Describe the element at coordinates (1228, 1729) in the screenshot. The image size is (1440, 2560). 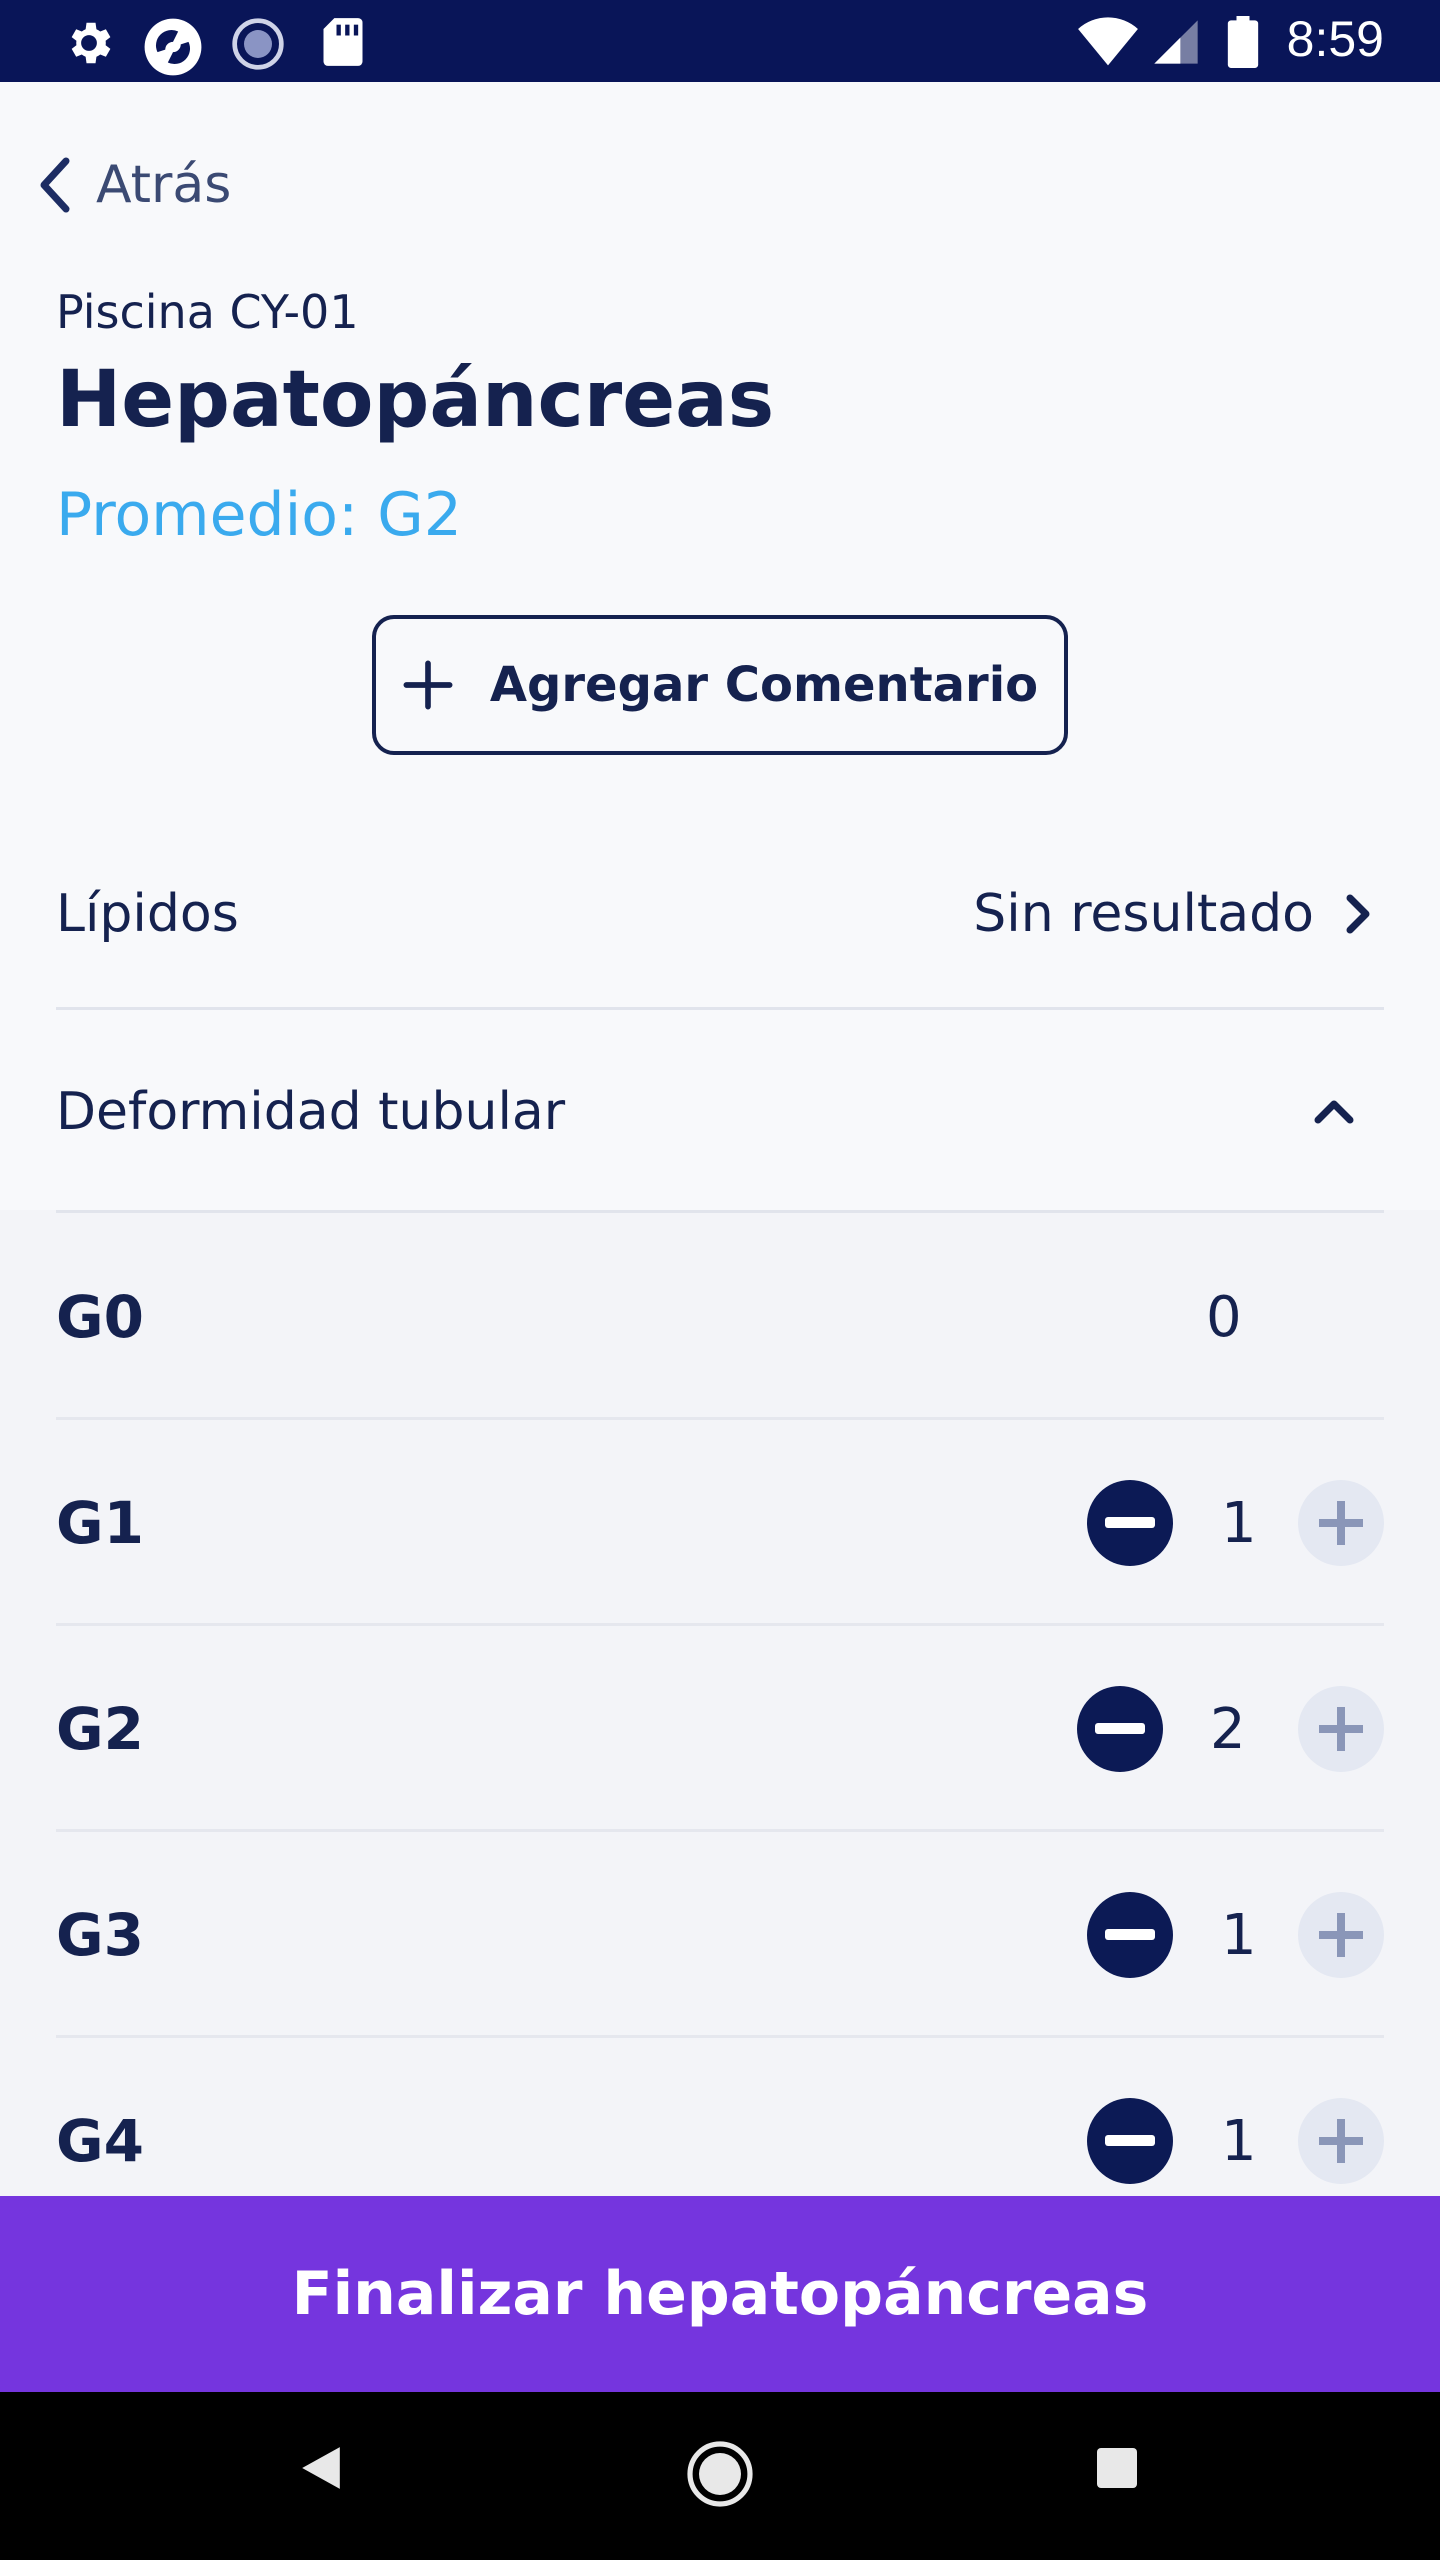
I see `grade-count: 2` at that location.